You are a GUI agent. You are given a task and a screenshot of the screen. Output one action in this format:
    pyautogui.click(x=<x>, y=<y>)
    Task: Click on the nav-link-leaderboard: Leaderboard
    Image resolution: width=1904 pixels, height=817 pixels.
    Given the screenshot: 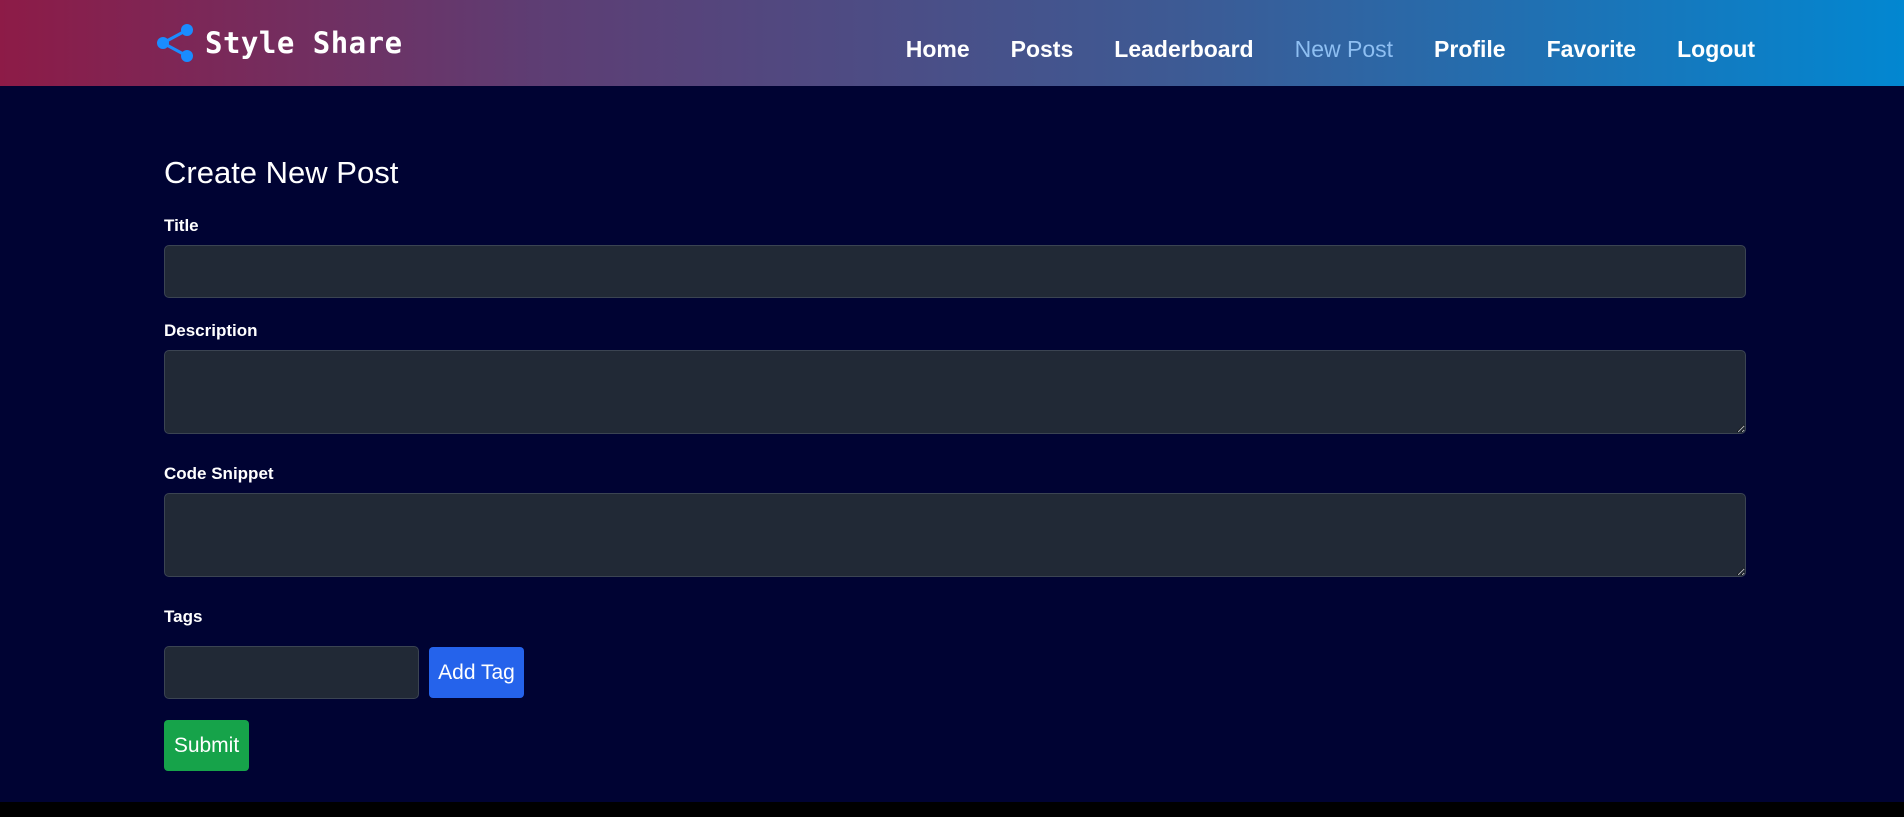 What is the action you would take?
    pyautogui.click(x=1183, y=49)
    